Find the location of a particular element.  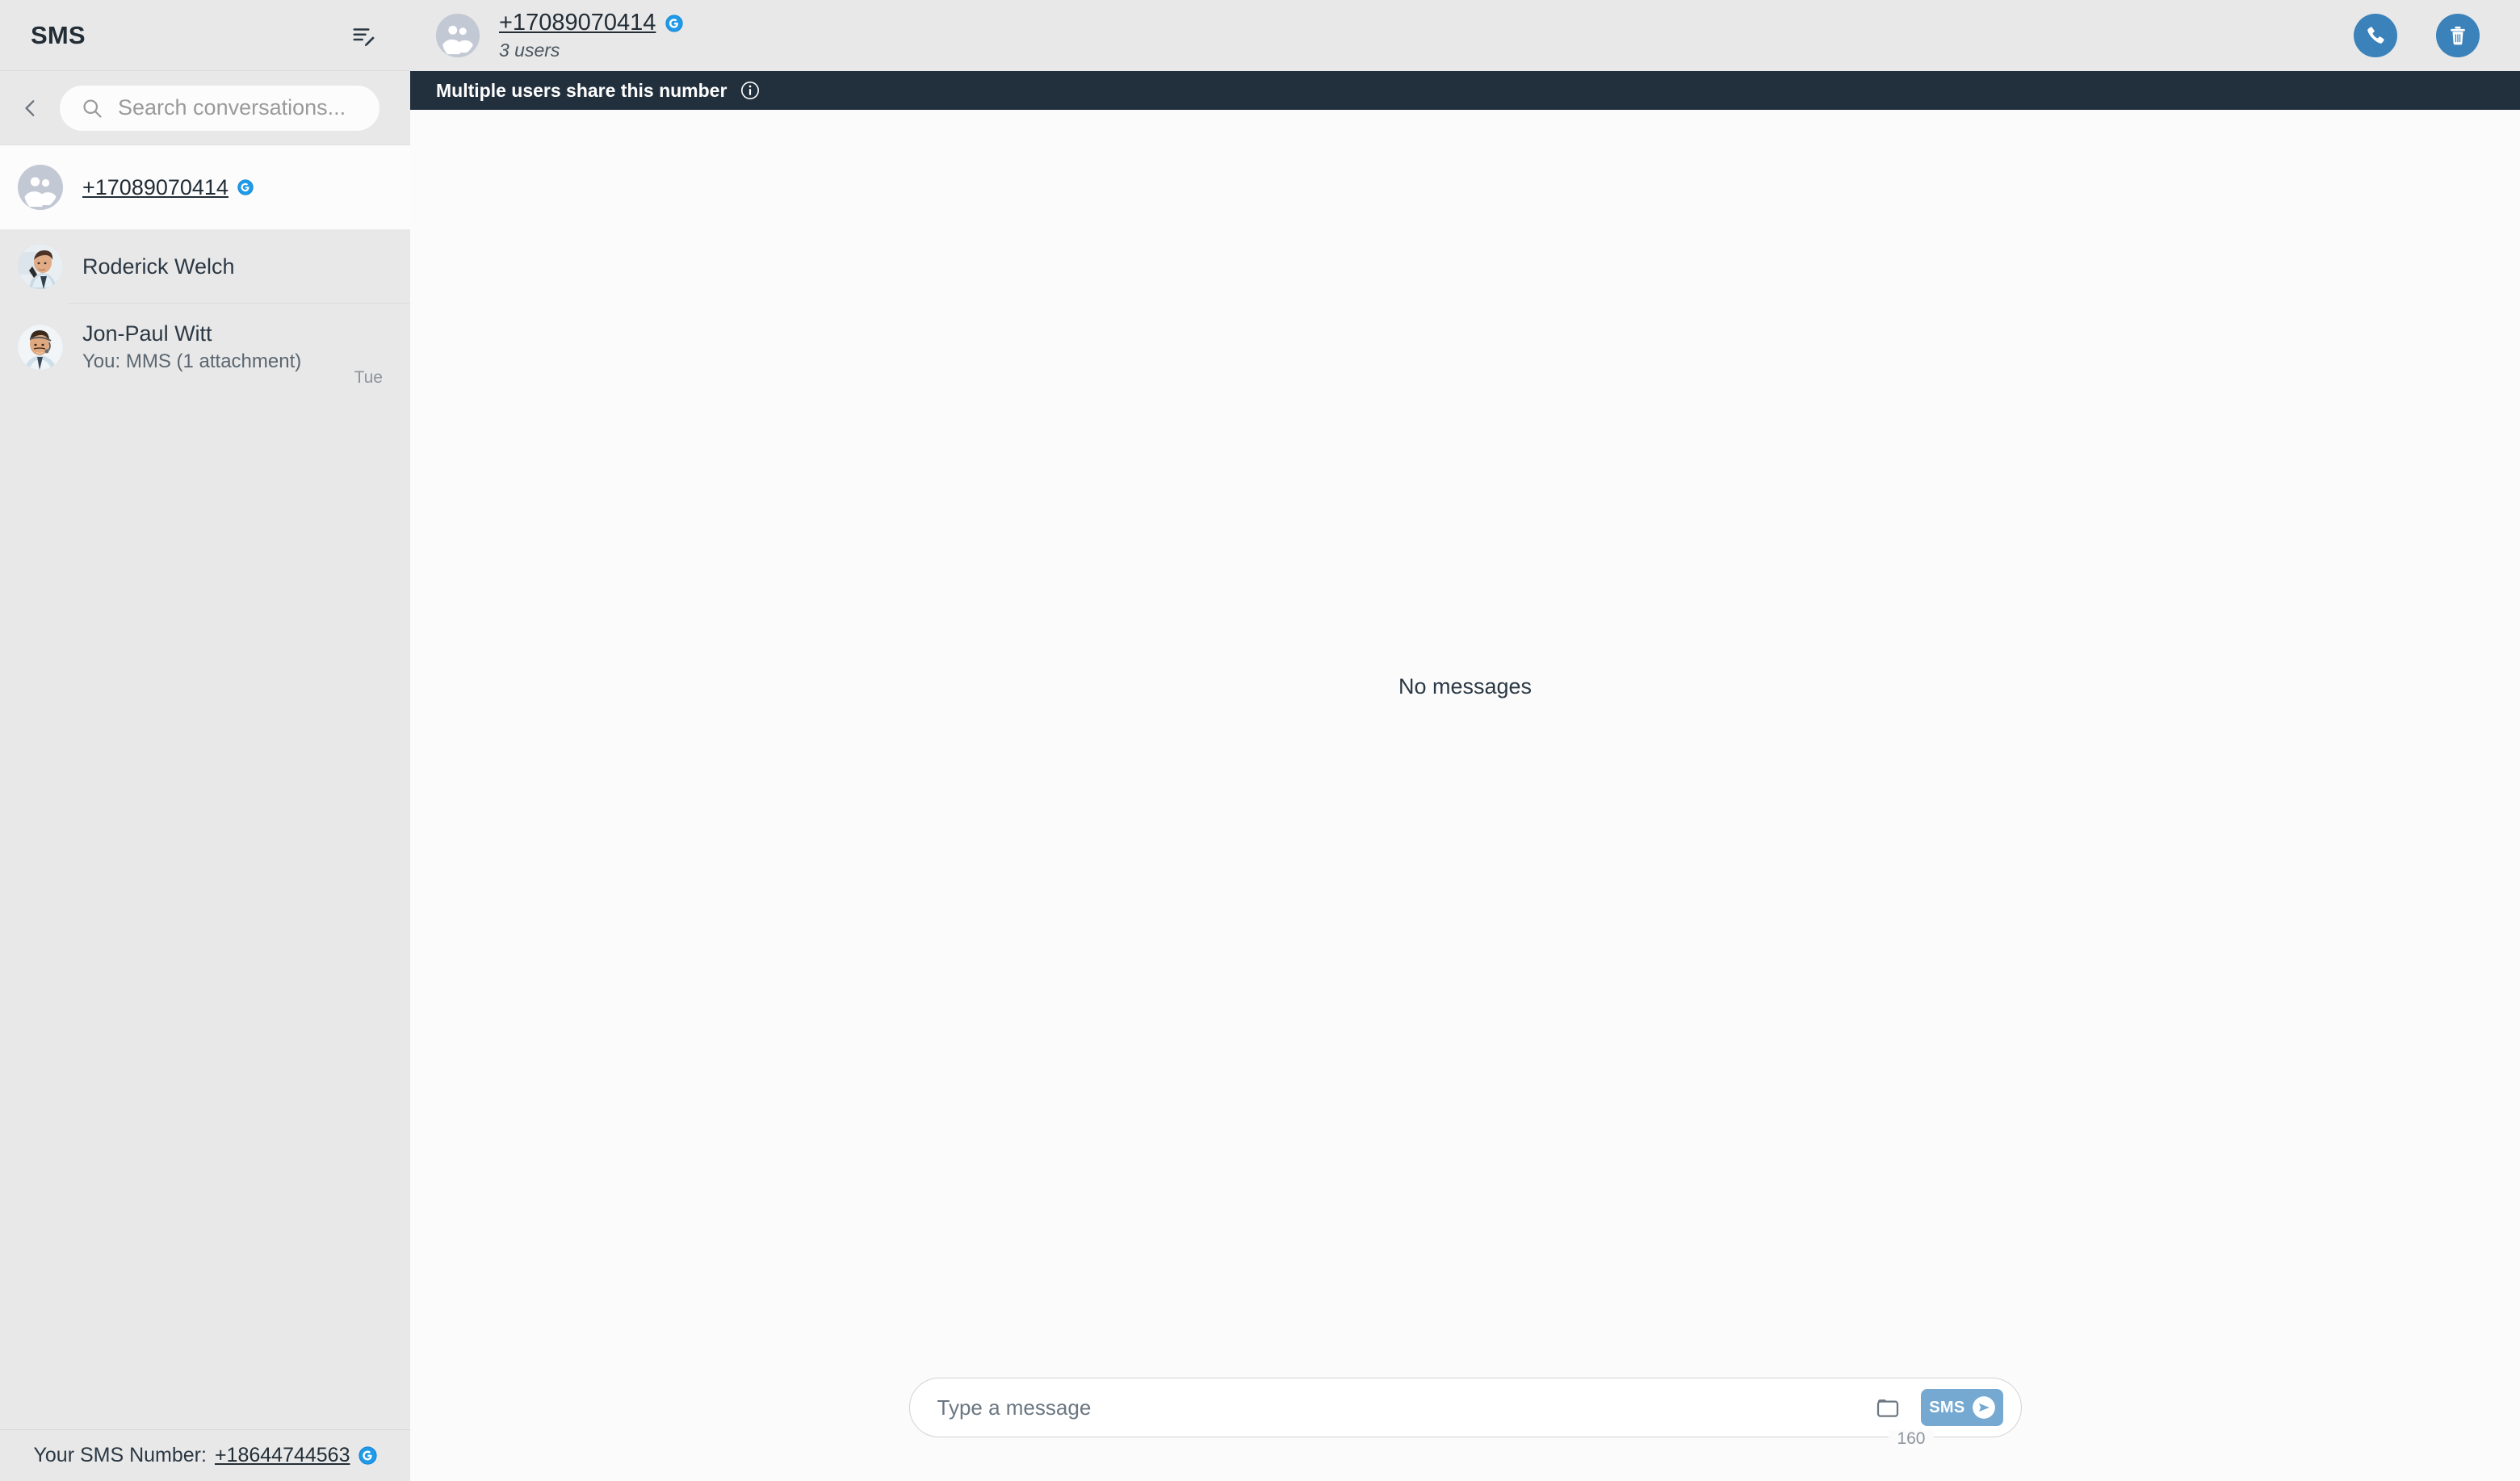

search-icon is located at coordinates (92, 109).